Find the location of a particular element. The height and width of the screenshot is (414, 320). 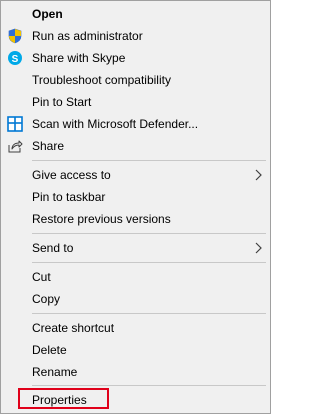

properties-highlight-box is located at coordinates (63, 398).